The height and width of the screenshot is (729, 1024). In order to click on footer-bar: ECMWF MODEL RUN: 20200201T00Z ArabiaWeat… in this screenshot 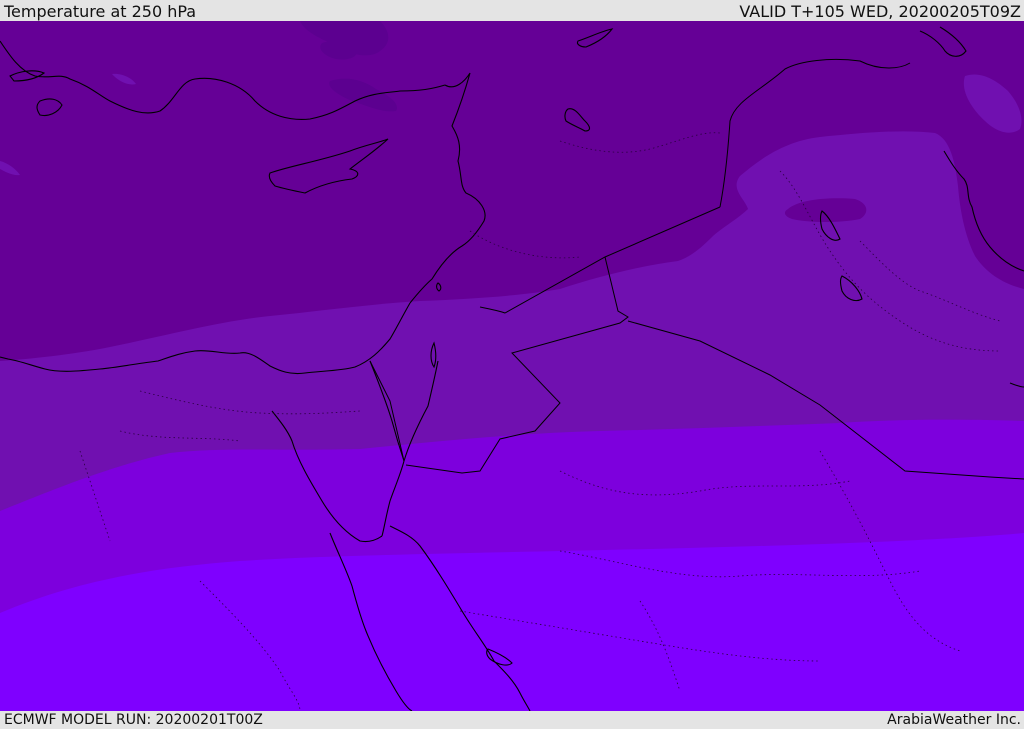, I will do `click(512, 720)`.